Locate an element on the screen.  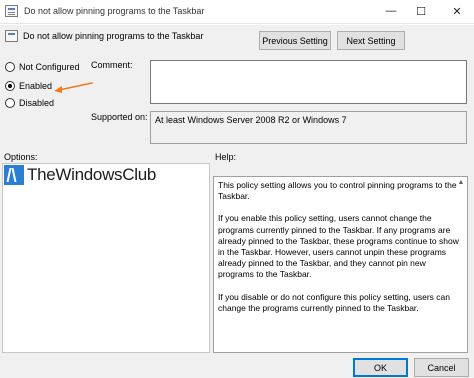
maximize-button: ☐ is located at coordinates (421, 11).